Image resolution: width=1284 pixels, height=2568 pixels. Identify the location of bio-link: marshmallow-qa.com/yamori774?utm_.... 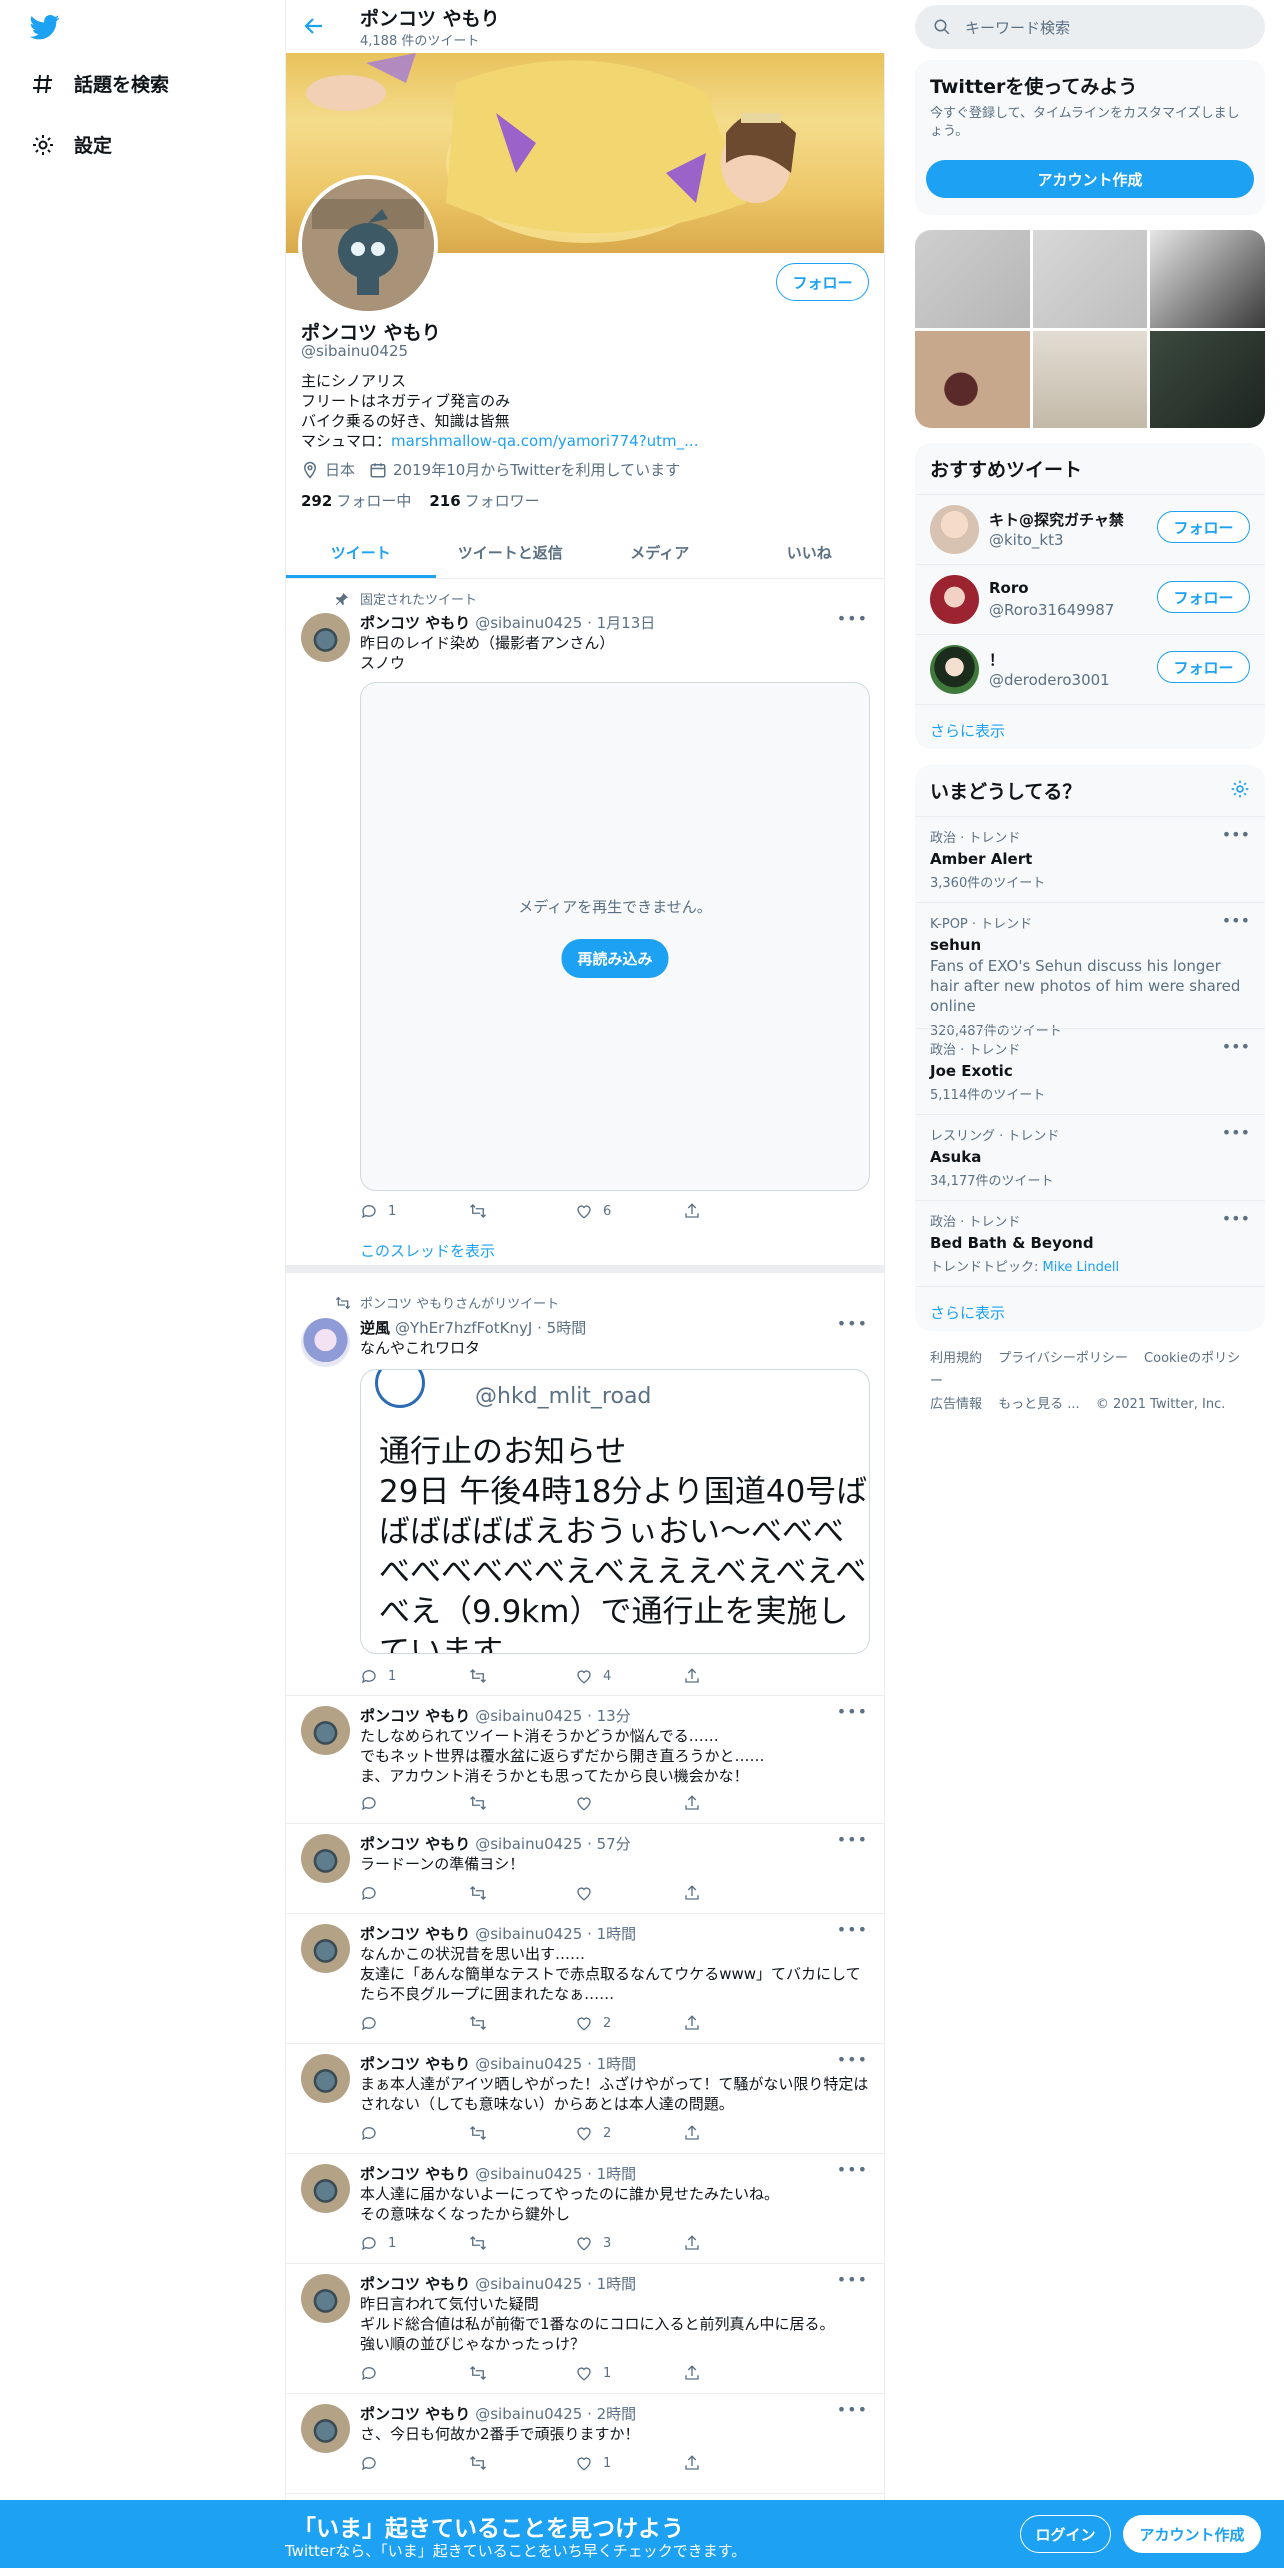
(544, 441).